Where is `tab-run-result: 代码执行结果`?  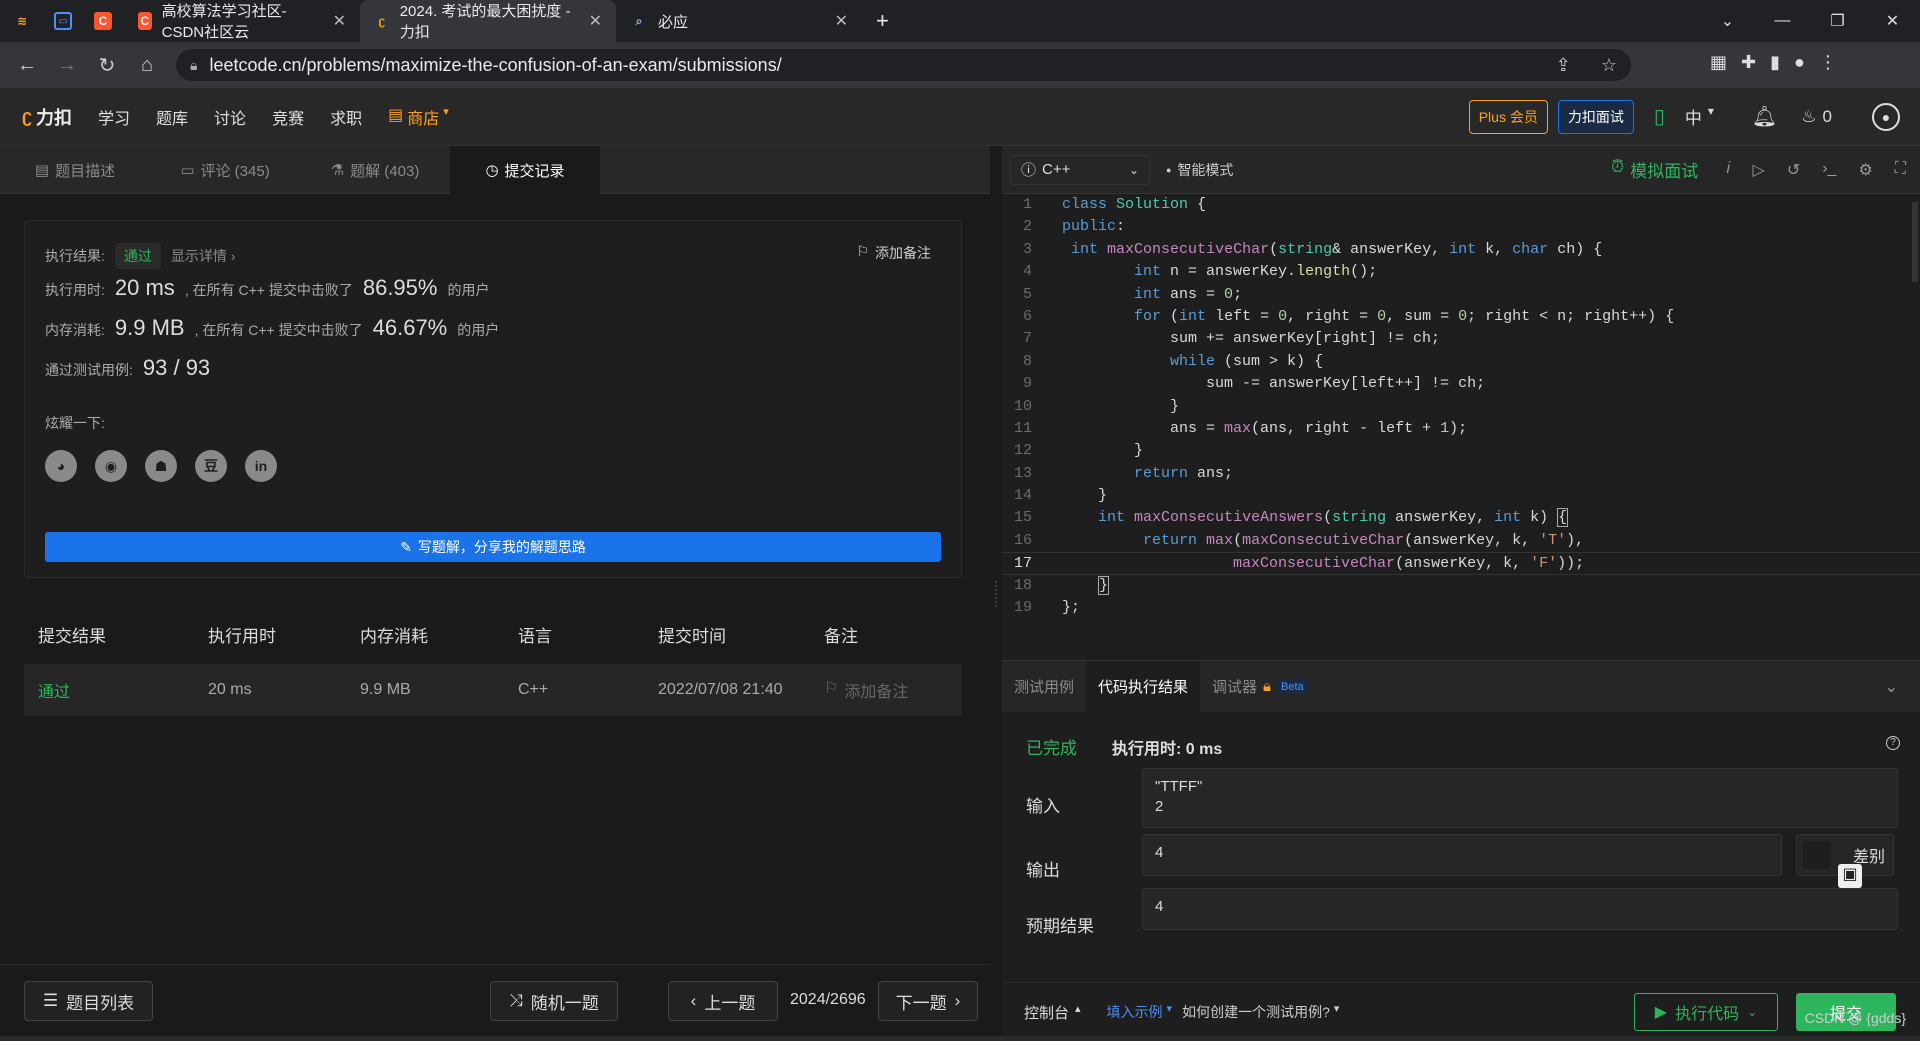 tab-run-result: 代码执行结果 is located at coordinates (1143, 686).